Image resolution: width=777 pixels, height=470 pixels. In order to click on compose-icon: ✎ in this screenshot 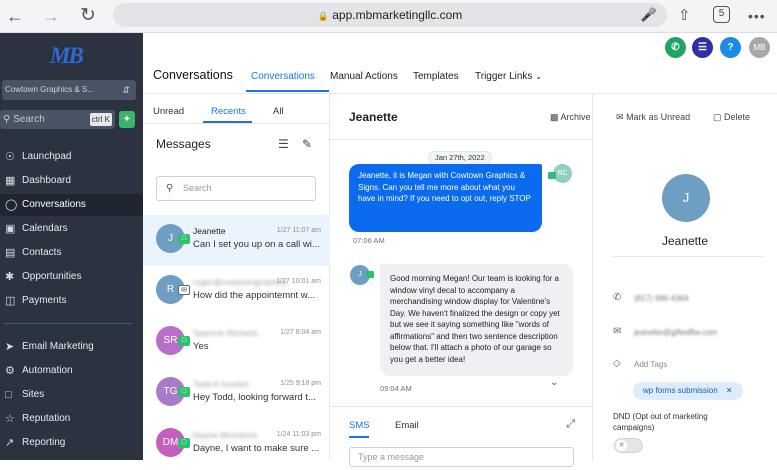, I will do `click(307, 144)`.